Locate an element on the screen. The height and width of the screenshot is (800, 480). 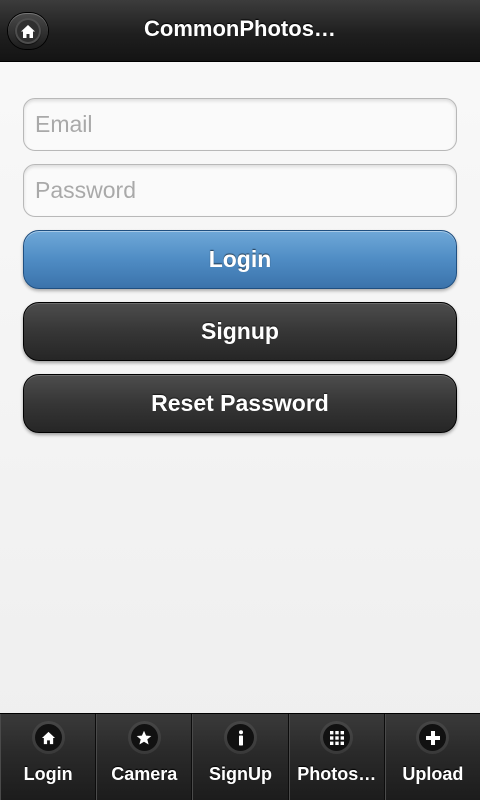
email-field-container is located at coordinates (240, 124).